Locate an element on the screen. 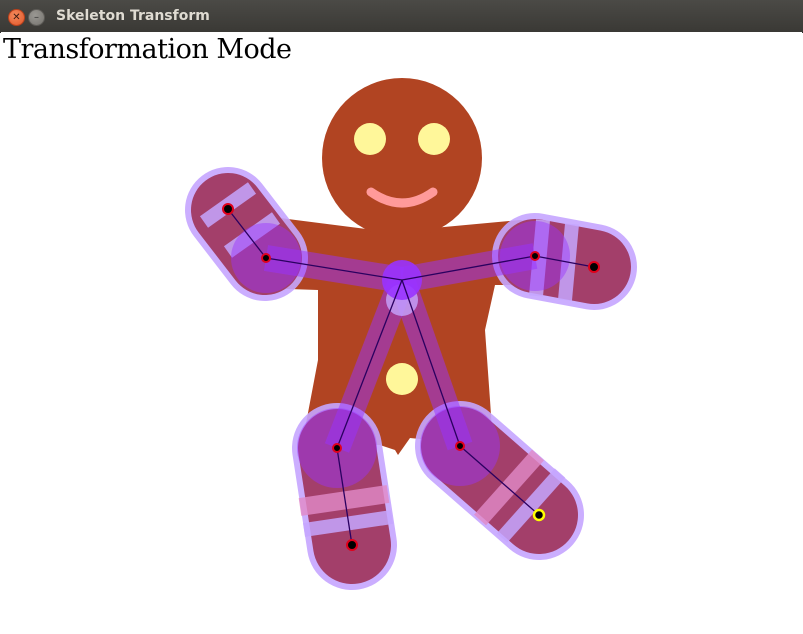 Image resolution: width=803 pixels, height=634 pixels. joint-left-knee is located at coordinates (337, 448).